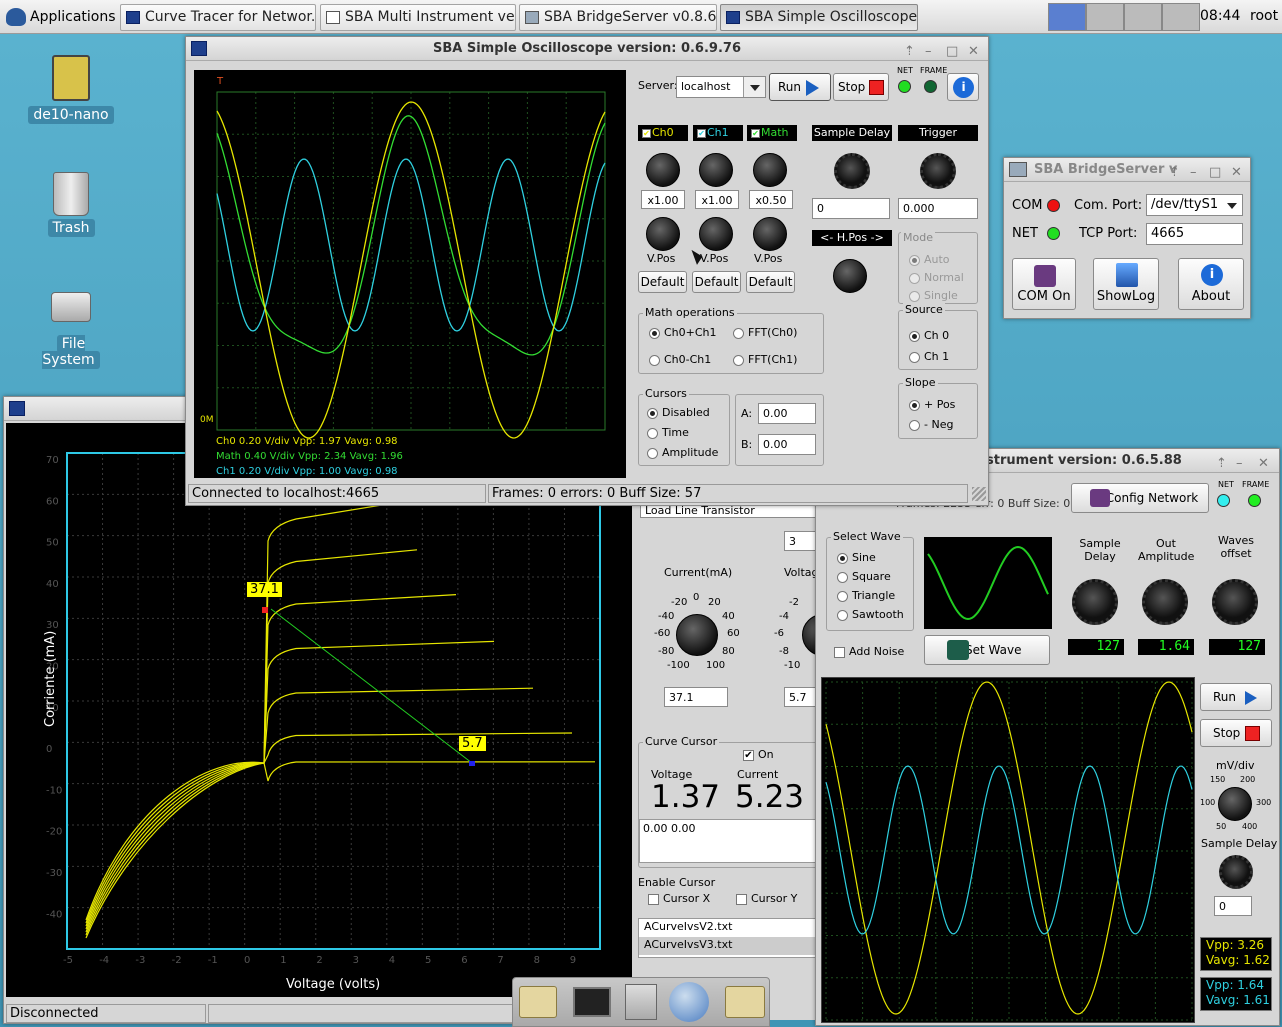  What do you see at coordinates (929, 356) in the screenshot?
I see `source-ch1-radio: Ch 1` at bounding box center [929, 356].